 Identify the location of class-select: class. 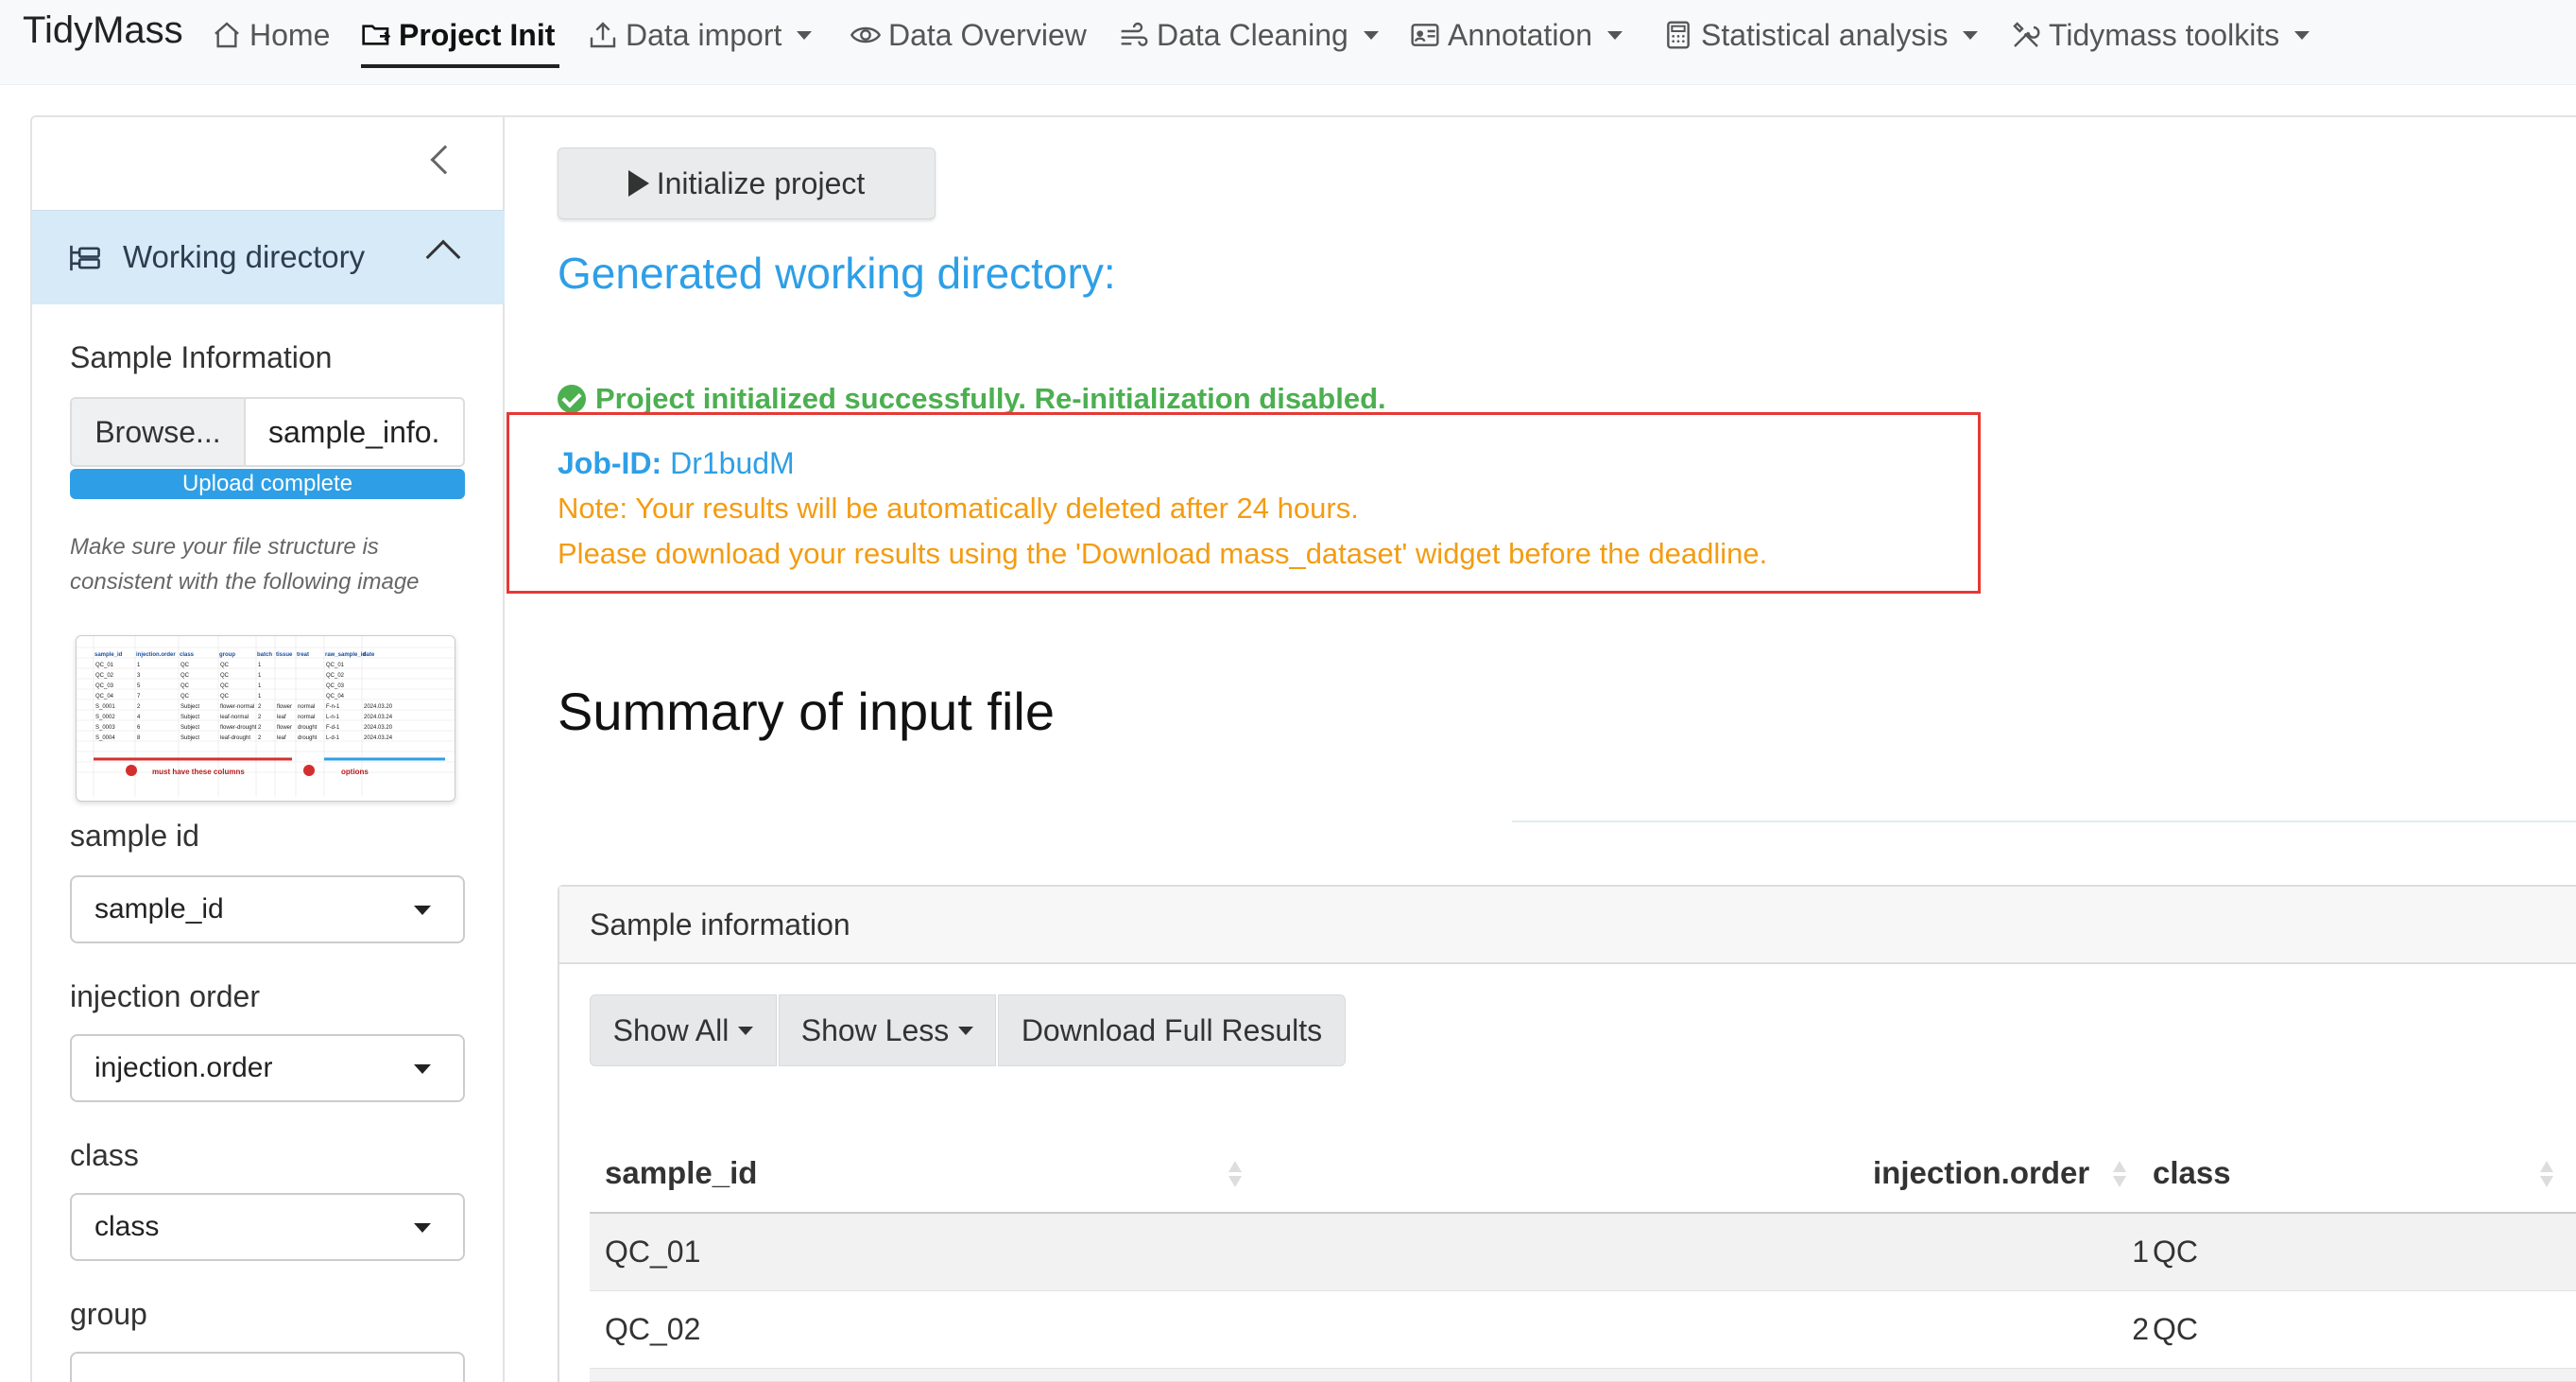
(267, 1227).